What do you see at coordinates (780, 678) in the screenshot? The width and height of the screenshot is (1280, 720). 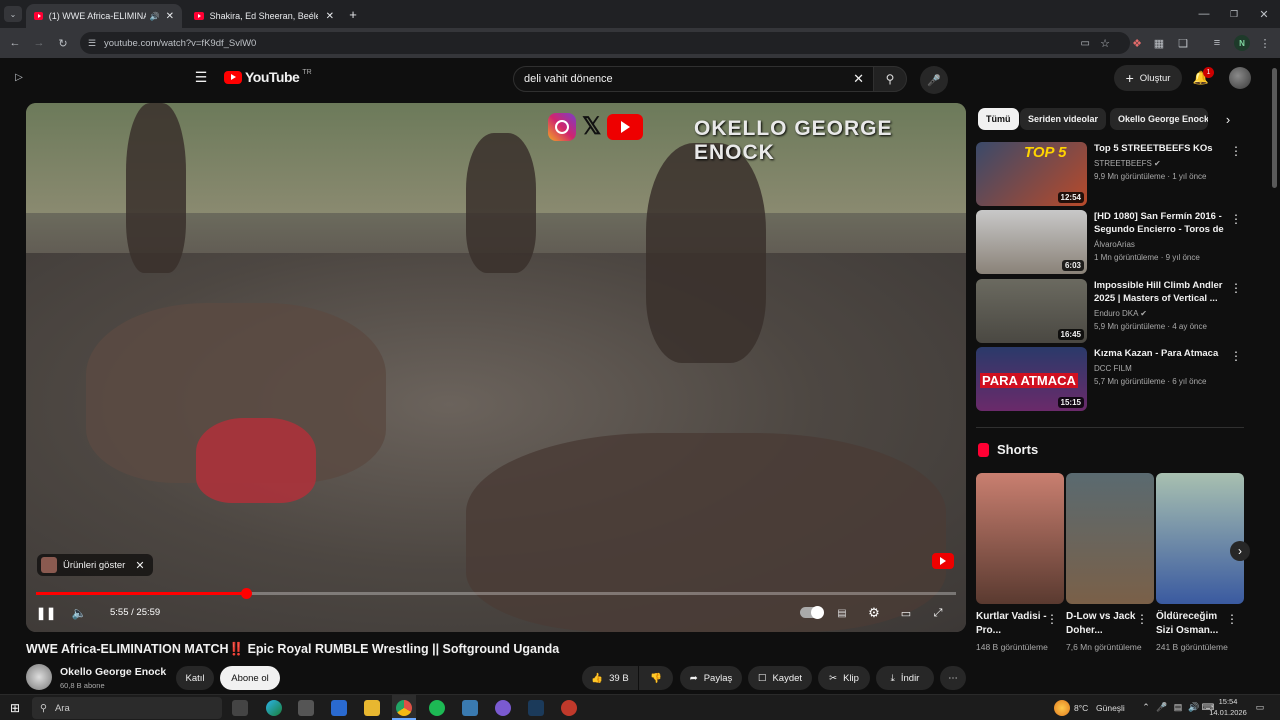 I see `save-button: ☐ Kaydet` at bounding box center [780, 678].